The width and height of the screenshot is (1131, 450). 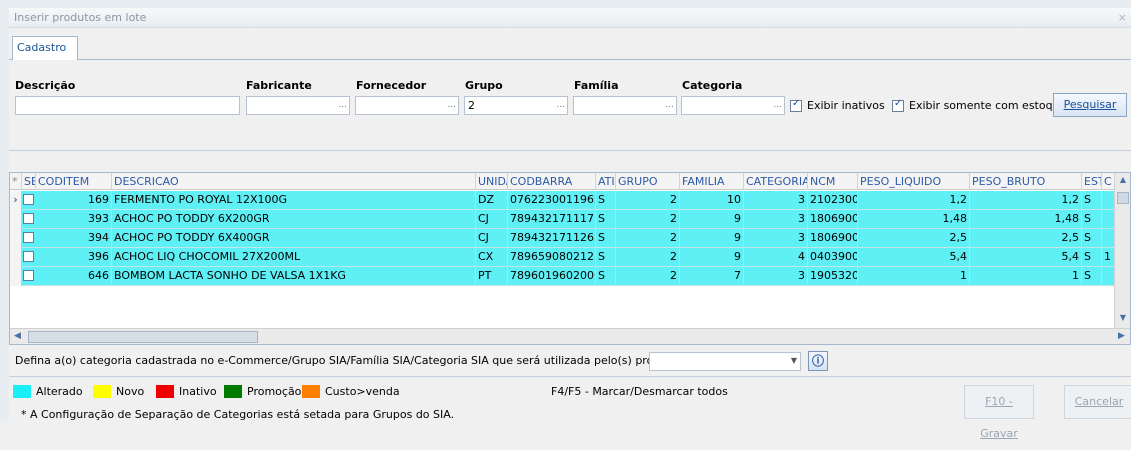 What do you see at coordinates (999, 412) in the screenshot?
I see `gravar-button: F10 - Gravar` at bounding box center [999, 412].